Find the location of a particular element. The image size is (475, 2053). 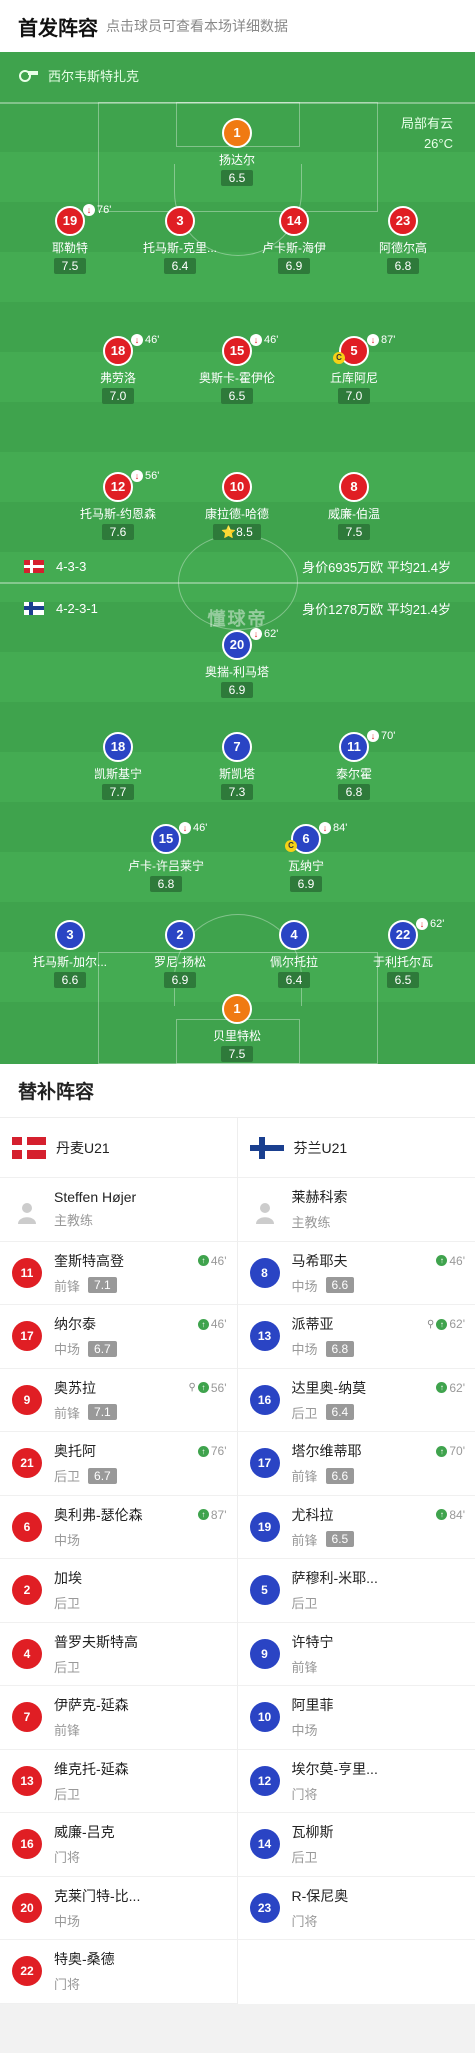

home-player: 18 ↓ 46' 弗劳洛 7.0 is located at coordinates (118, 369).